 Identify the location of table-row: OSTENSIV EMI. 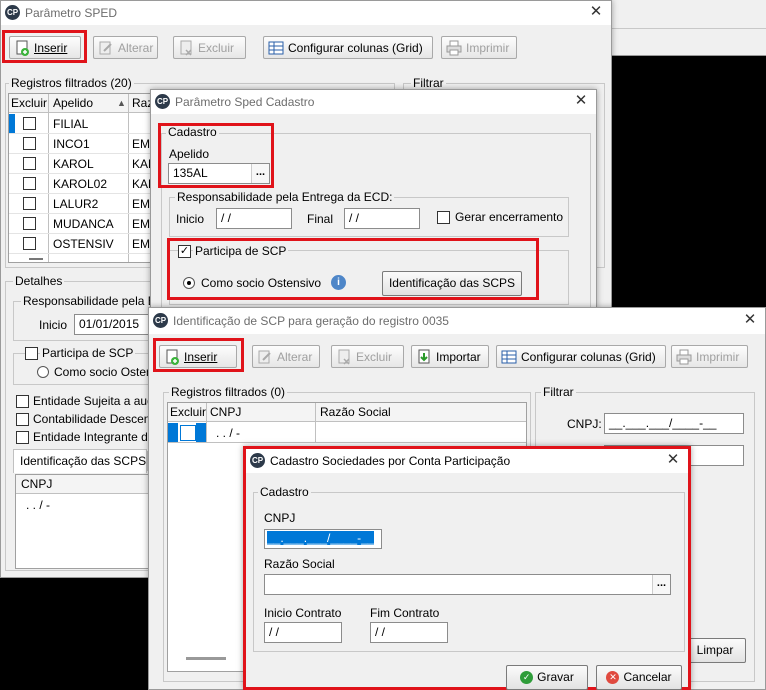
(81, 244).